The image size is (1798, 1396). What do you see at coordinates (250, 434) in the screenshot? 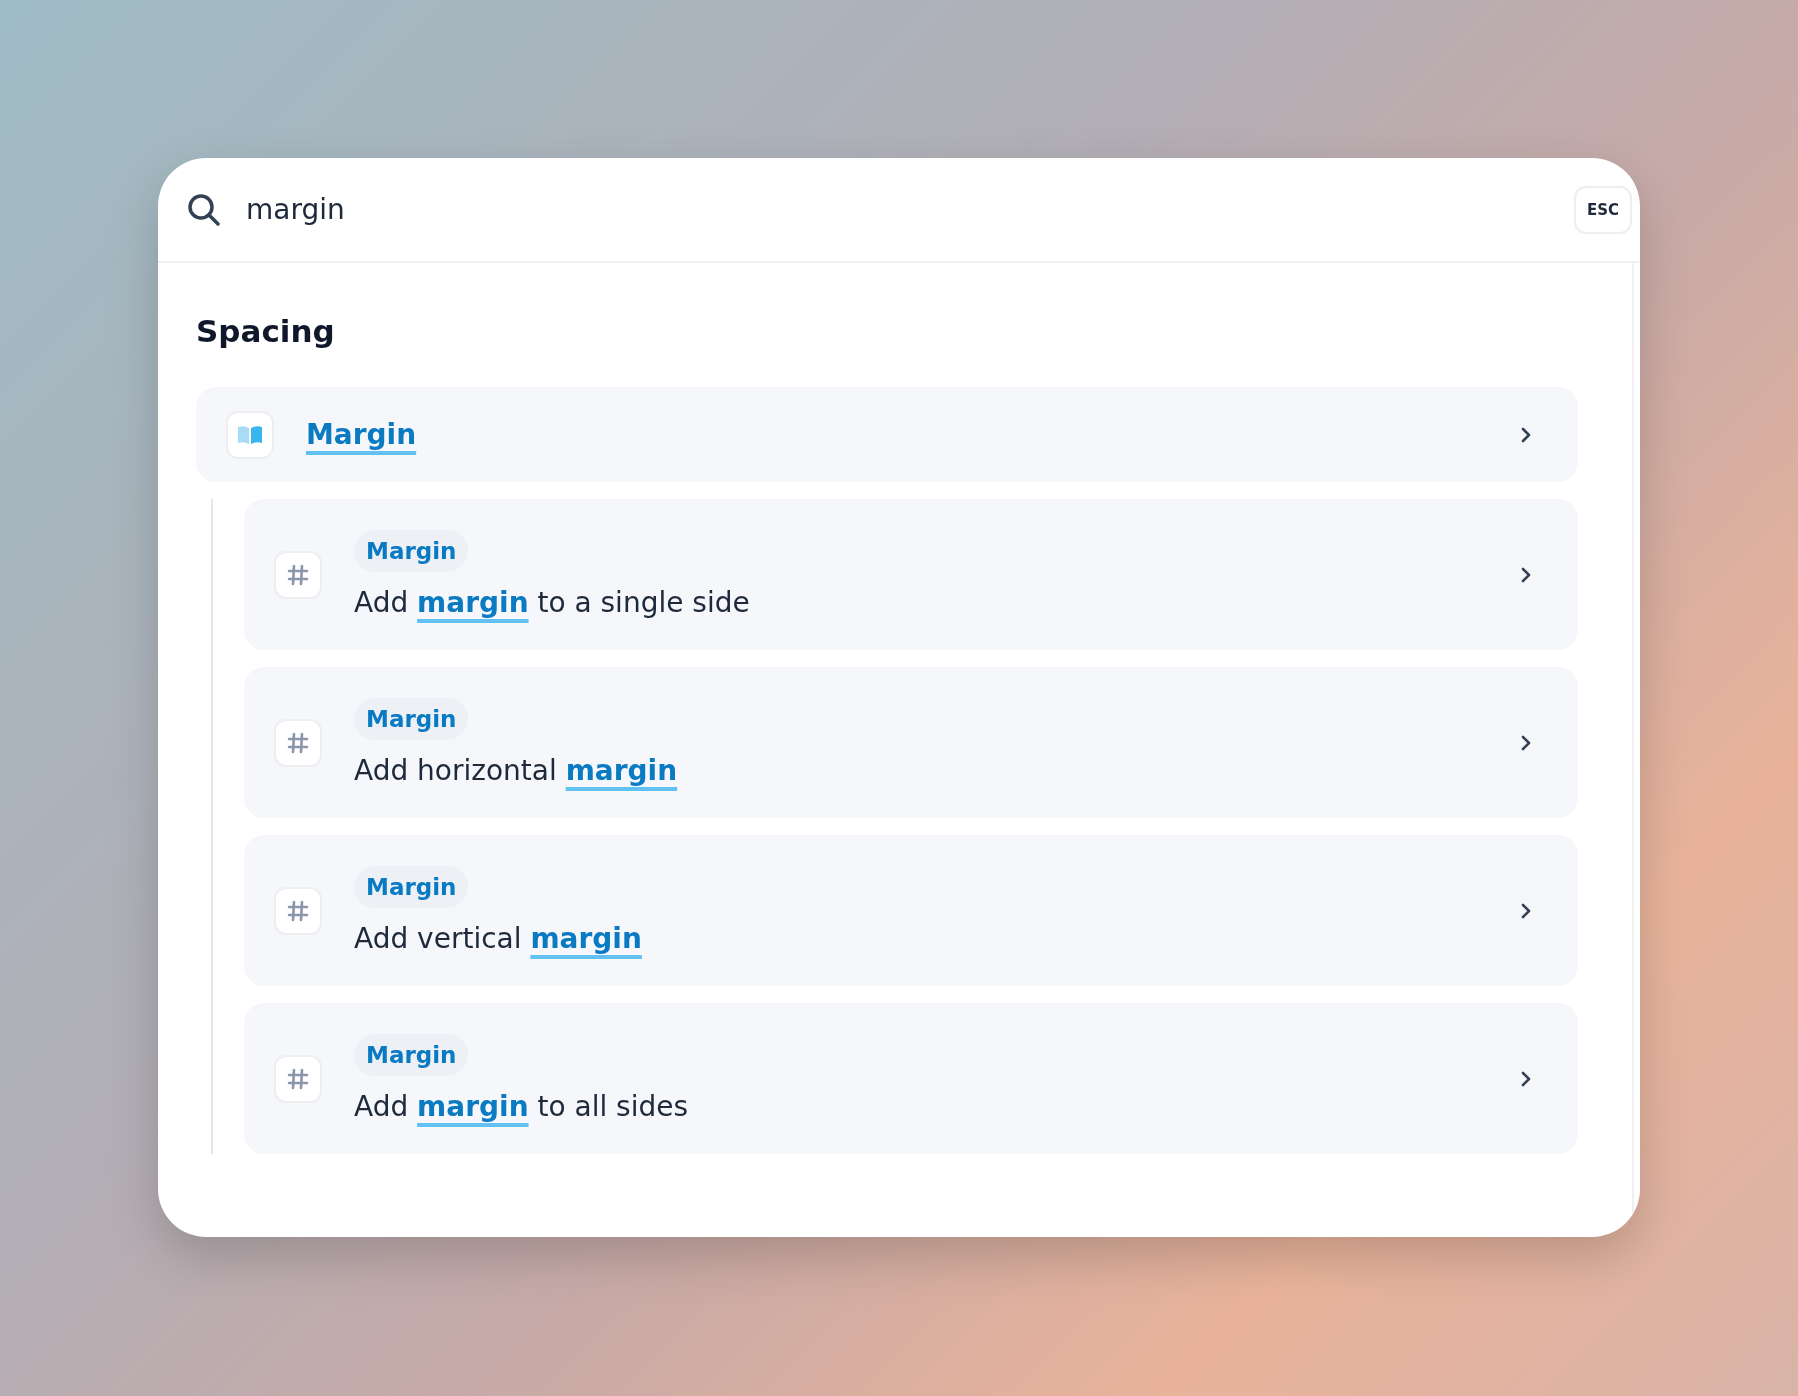
I see `book-icon` at bounding box center [250, 434].